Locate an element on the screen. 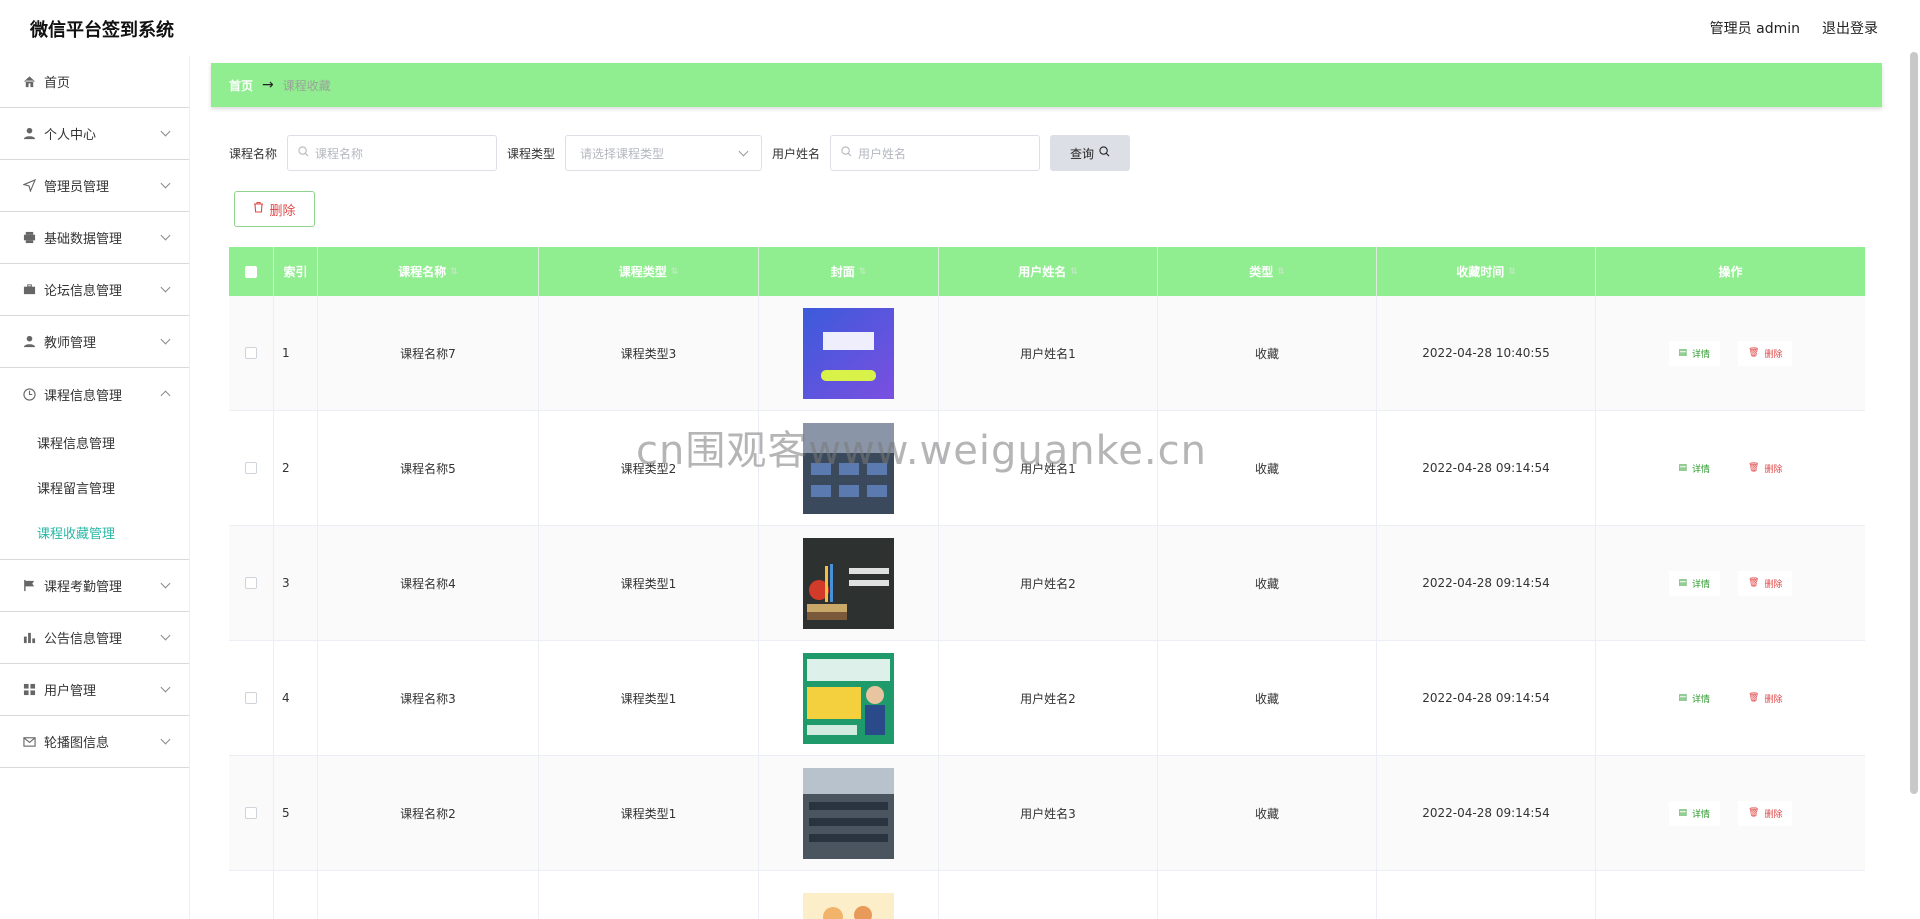 The image size is (1920, 919). trash-icon: 🗑 is located at coordinates (1754, 698).